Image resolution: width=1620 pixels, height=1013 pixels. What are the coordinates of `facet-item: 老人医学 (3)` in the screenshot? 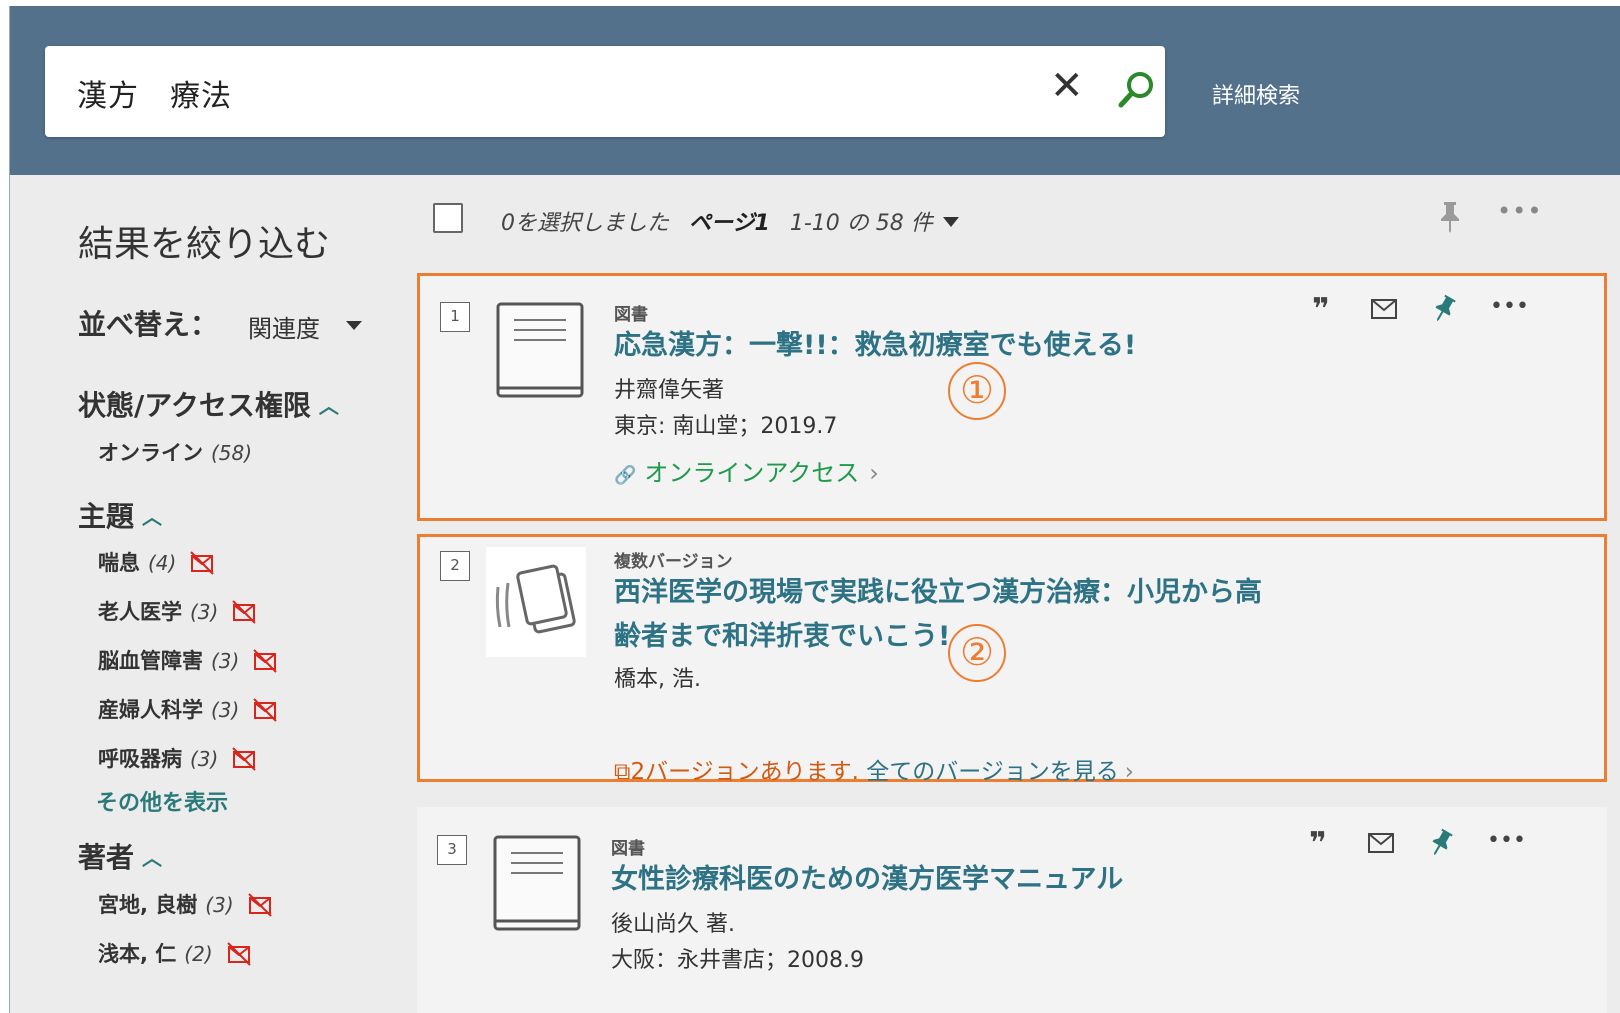 It's located at (177, 612).